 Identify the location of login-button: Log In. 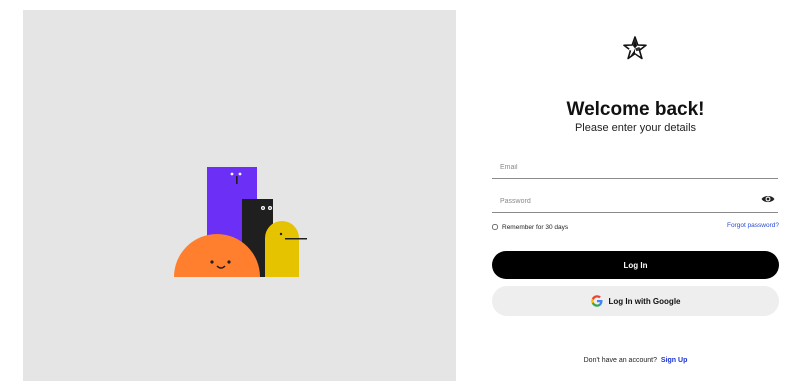
(635, 265).